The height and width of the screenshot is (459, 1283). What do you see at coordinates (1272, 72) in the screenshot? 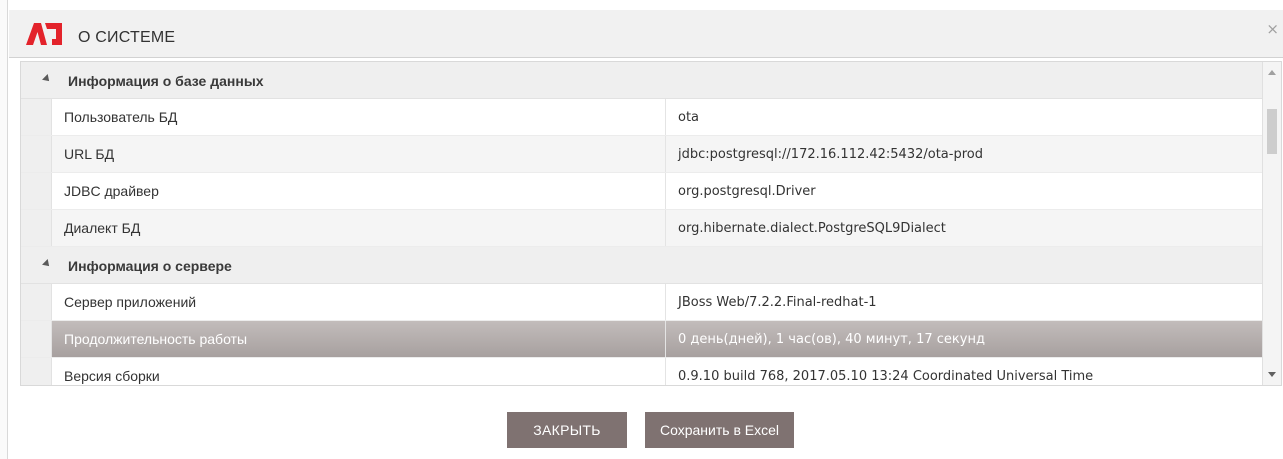
I see `scroll-up-arrow-icon` at bounding box center [1272, 72].